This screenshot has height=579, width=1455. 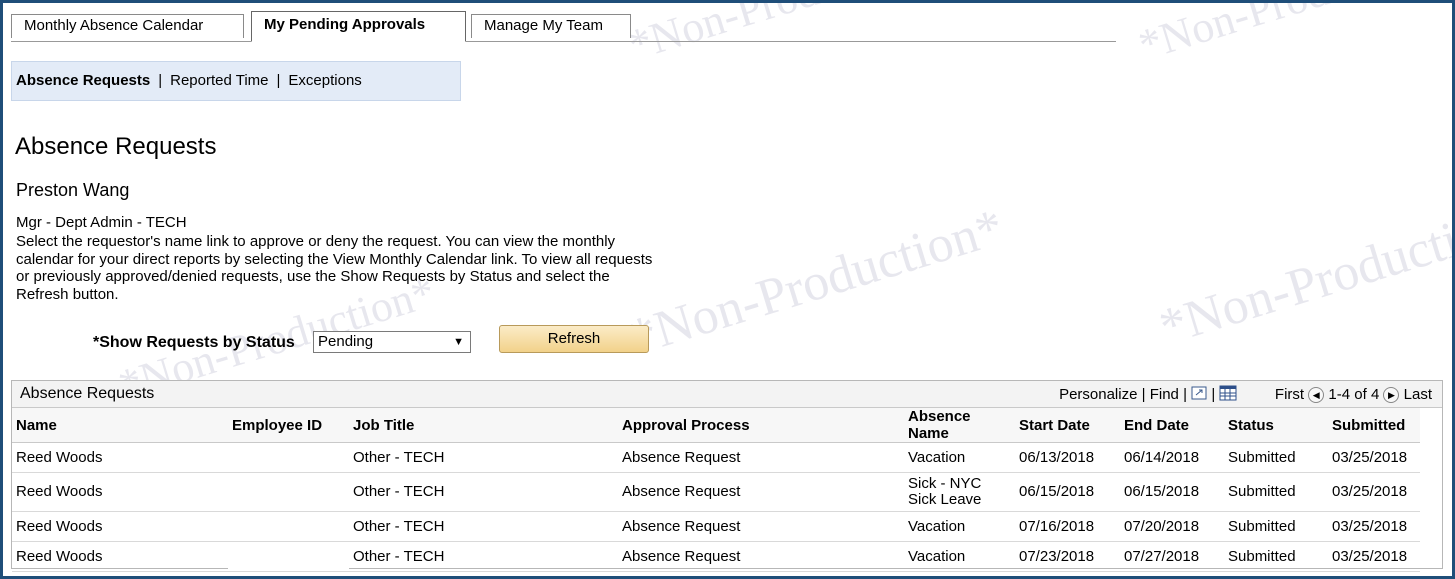 I want to click on start-date-cell: 06/15/2018, so click(x=1067, y=492).